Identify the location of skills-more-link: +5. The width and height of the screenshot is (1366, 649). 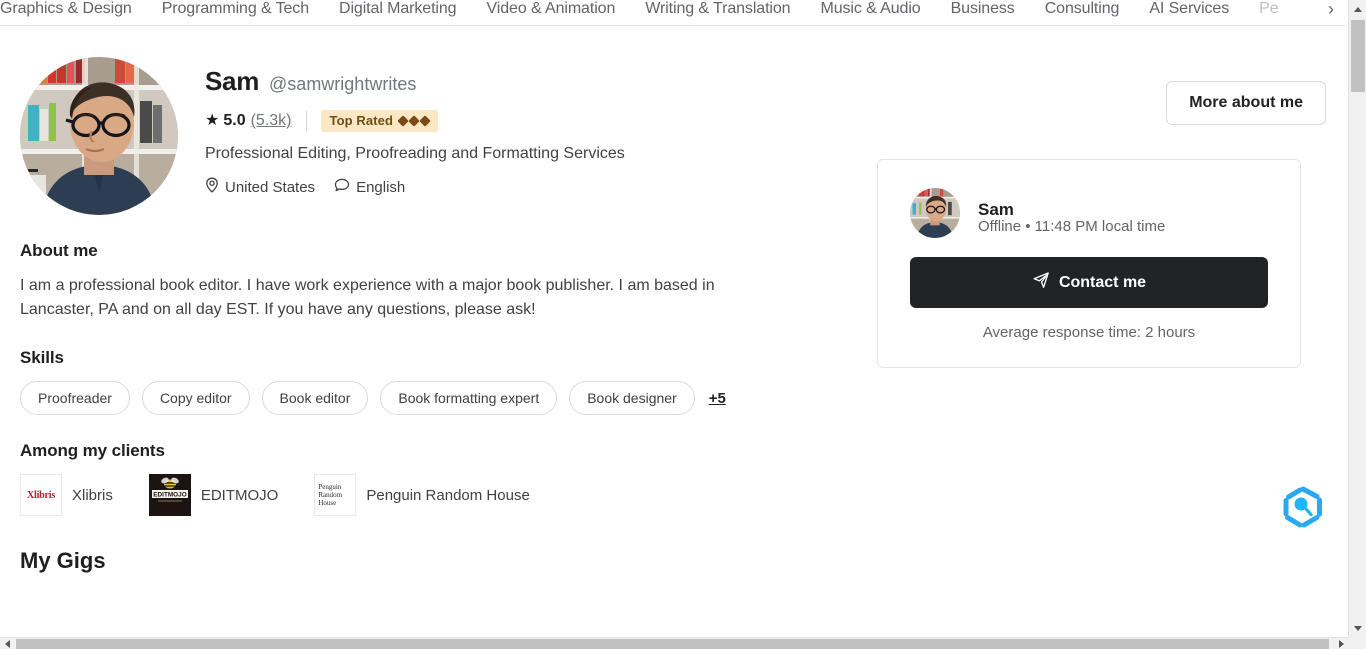
(717, 398).